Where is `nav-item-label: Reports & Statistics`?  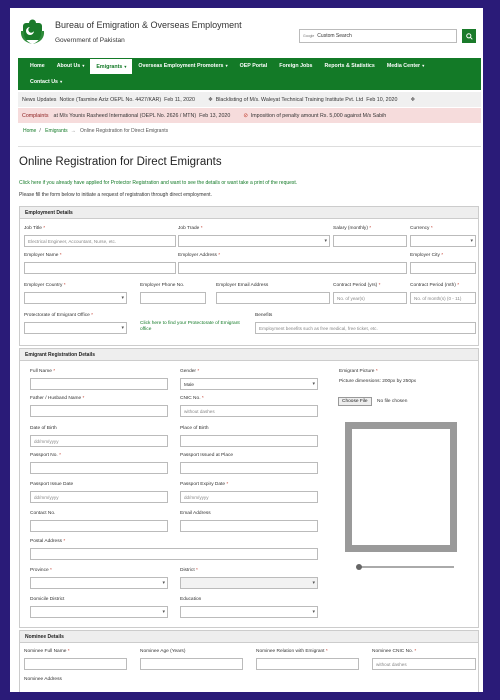
nav-item-label: Reports & Statistics is located at coordinates (349, 66).